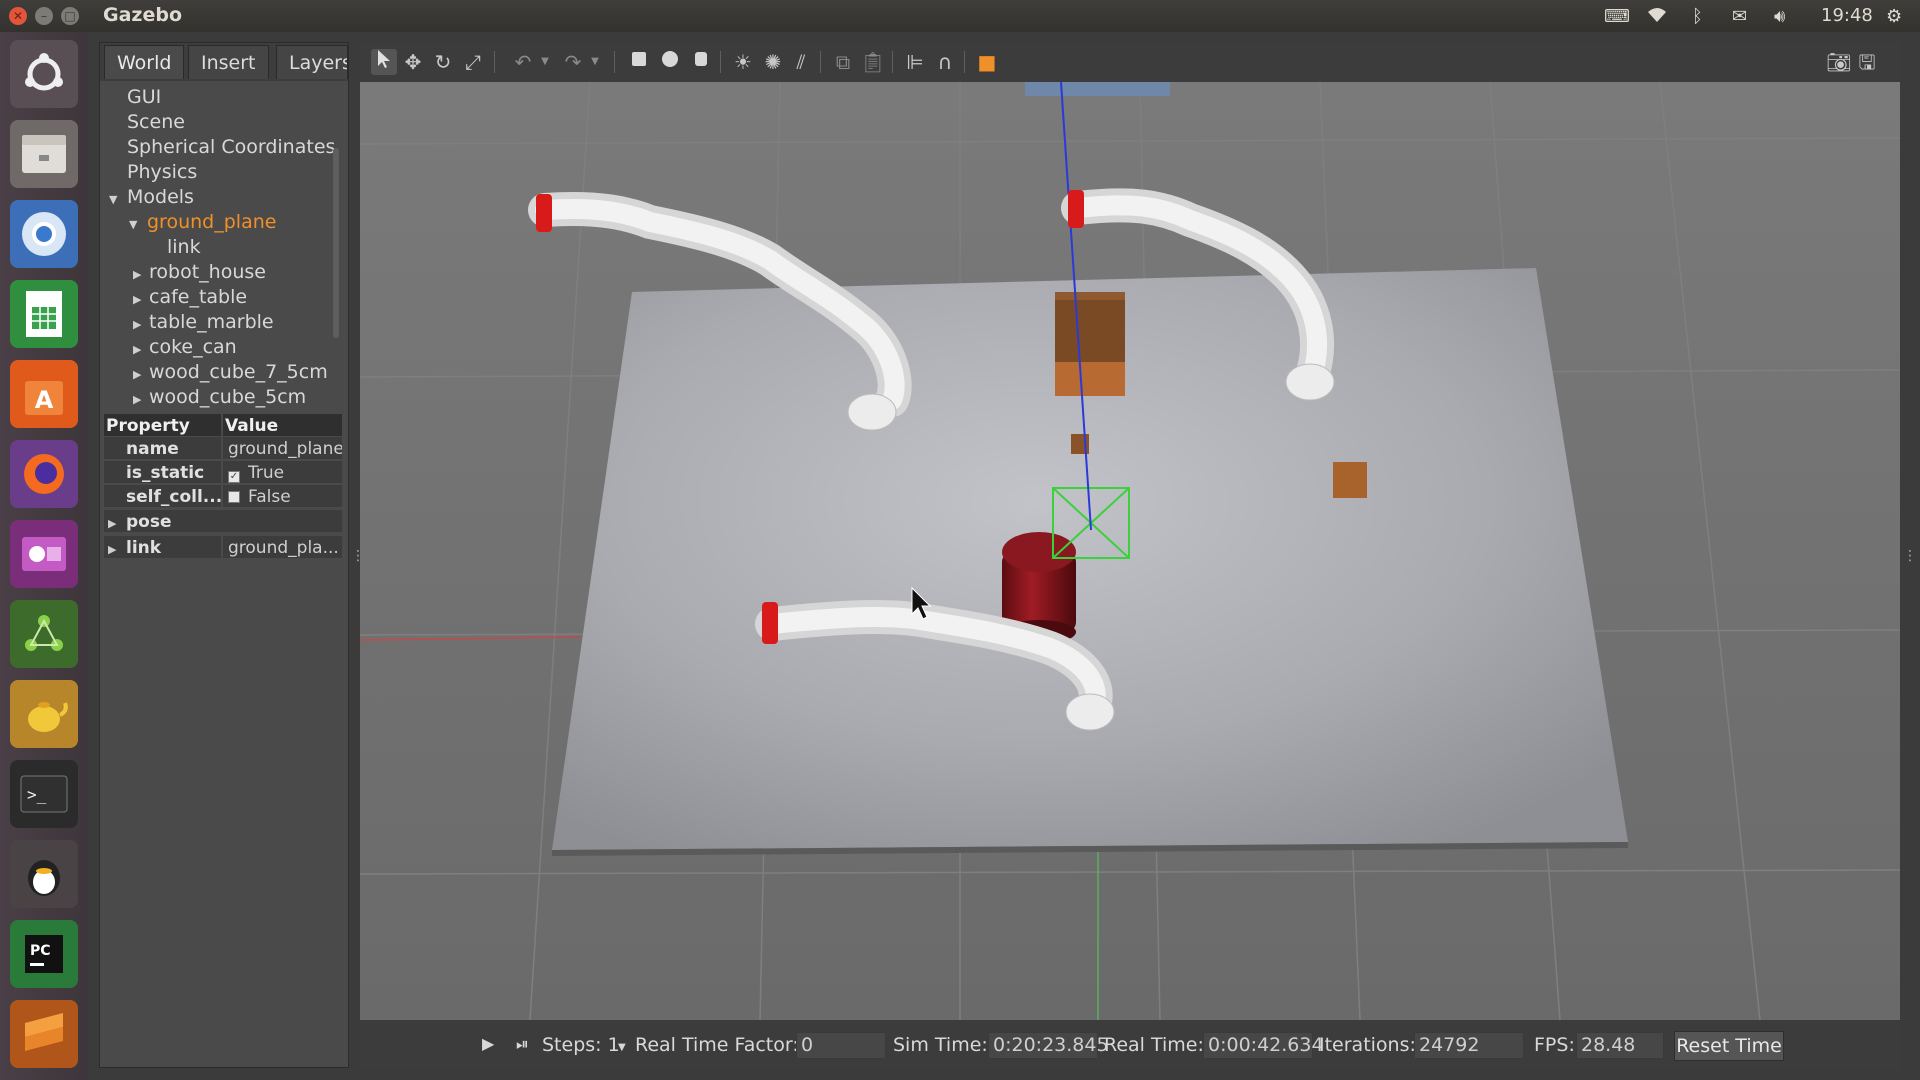 The image size is (1920, 1080). Describe the element at coordinates (266, 473) in the screenshot. I see `checkbox-label: True` at that location.